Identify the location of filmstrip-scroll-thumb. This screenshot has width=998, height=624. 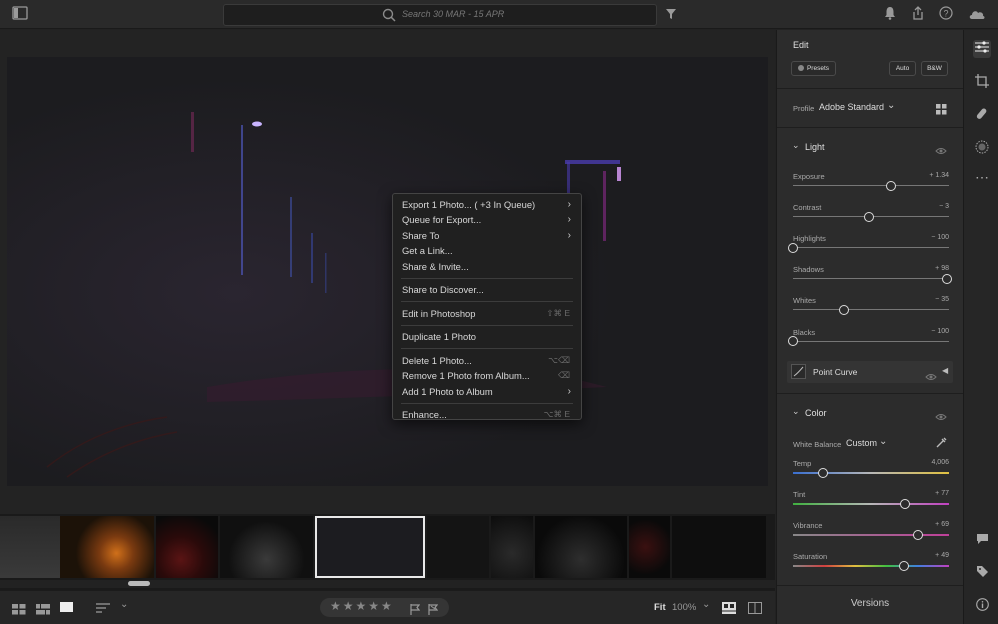
(139, 583).